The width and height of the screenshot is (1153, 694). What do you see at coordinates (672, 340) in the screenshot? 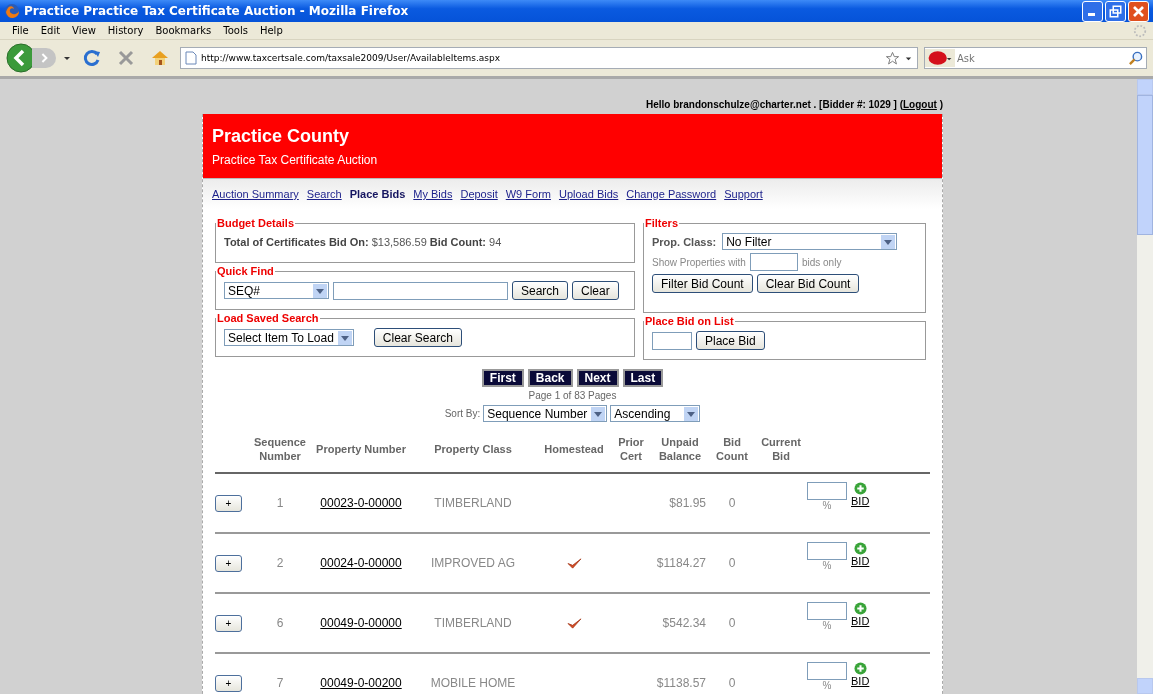
I see `list-bid-field` at bounding box center [672, 340].